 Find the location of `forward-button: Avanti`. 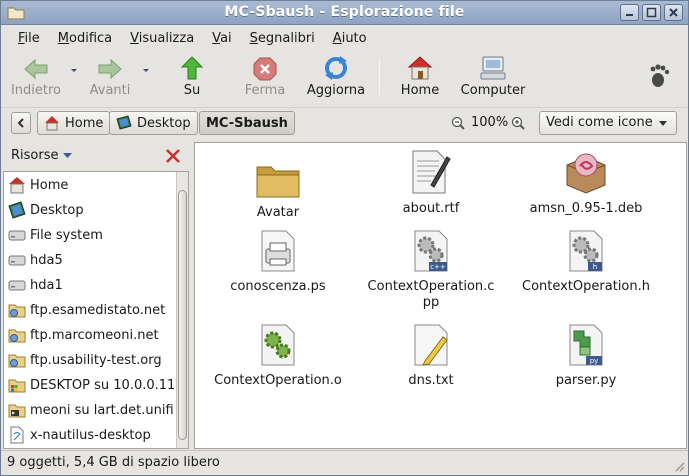

forward-button: Avanti is located at coordinates (110, 75).